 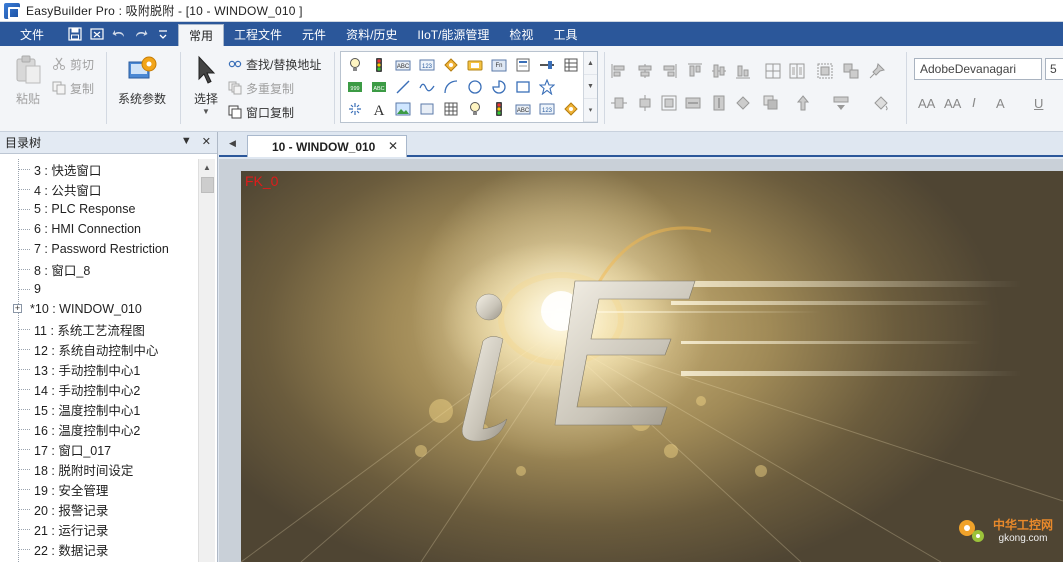 What do you see at coordinates (371, 34) in the screenshot?
I see `tab-data-history: 资料/历史` at bounding box center [371, 34].